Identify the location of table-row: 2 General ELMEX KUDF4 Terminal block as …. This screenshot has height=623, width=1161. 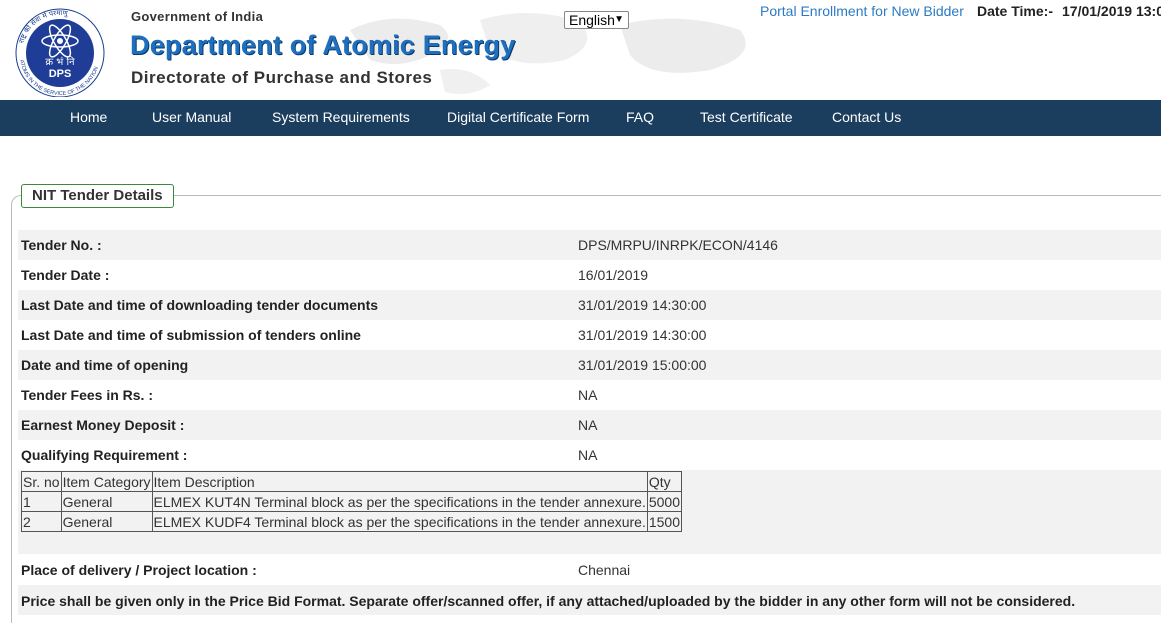
(352, 521).